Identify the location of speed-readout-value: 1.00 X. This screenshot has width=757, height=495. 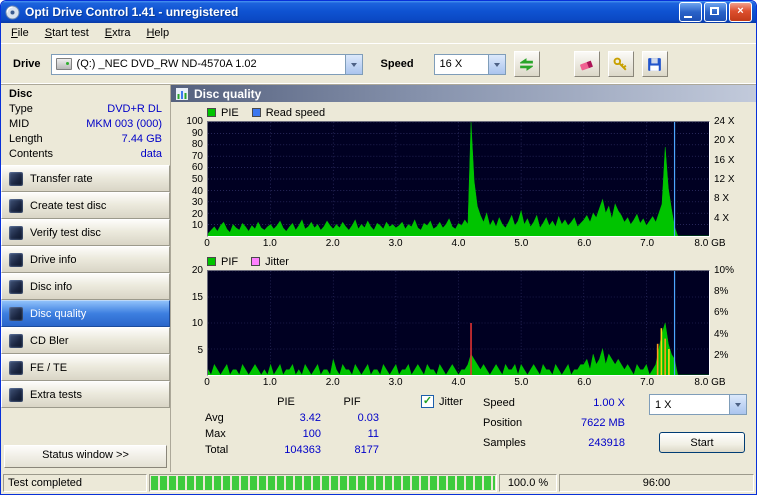
(609, 403).